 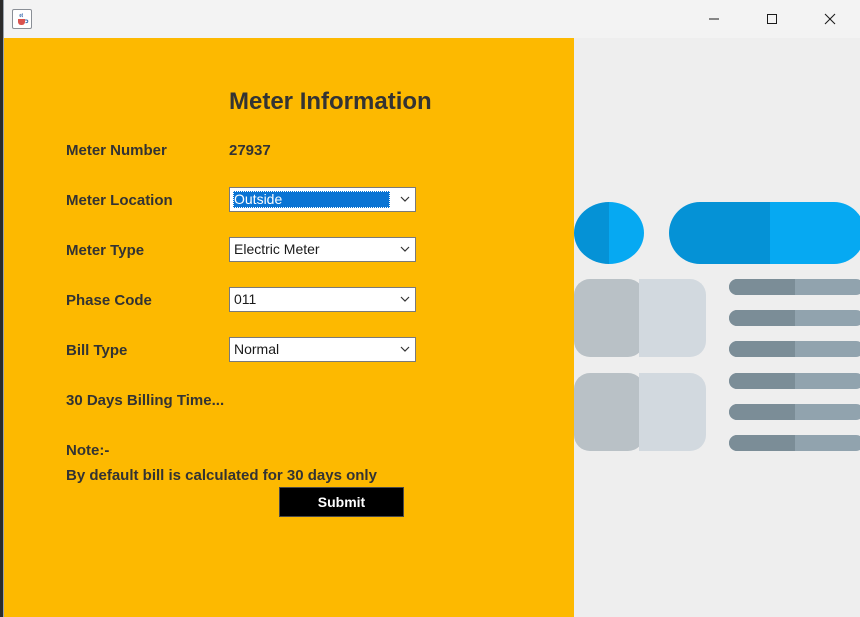 I want to click on title-bar, so click(x=432, y=19).